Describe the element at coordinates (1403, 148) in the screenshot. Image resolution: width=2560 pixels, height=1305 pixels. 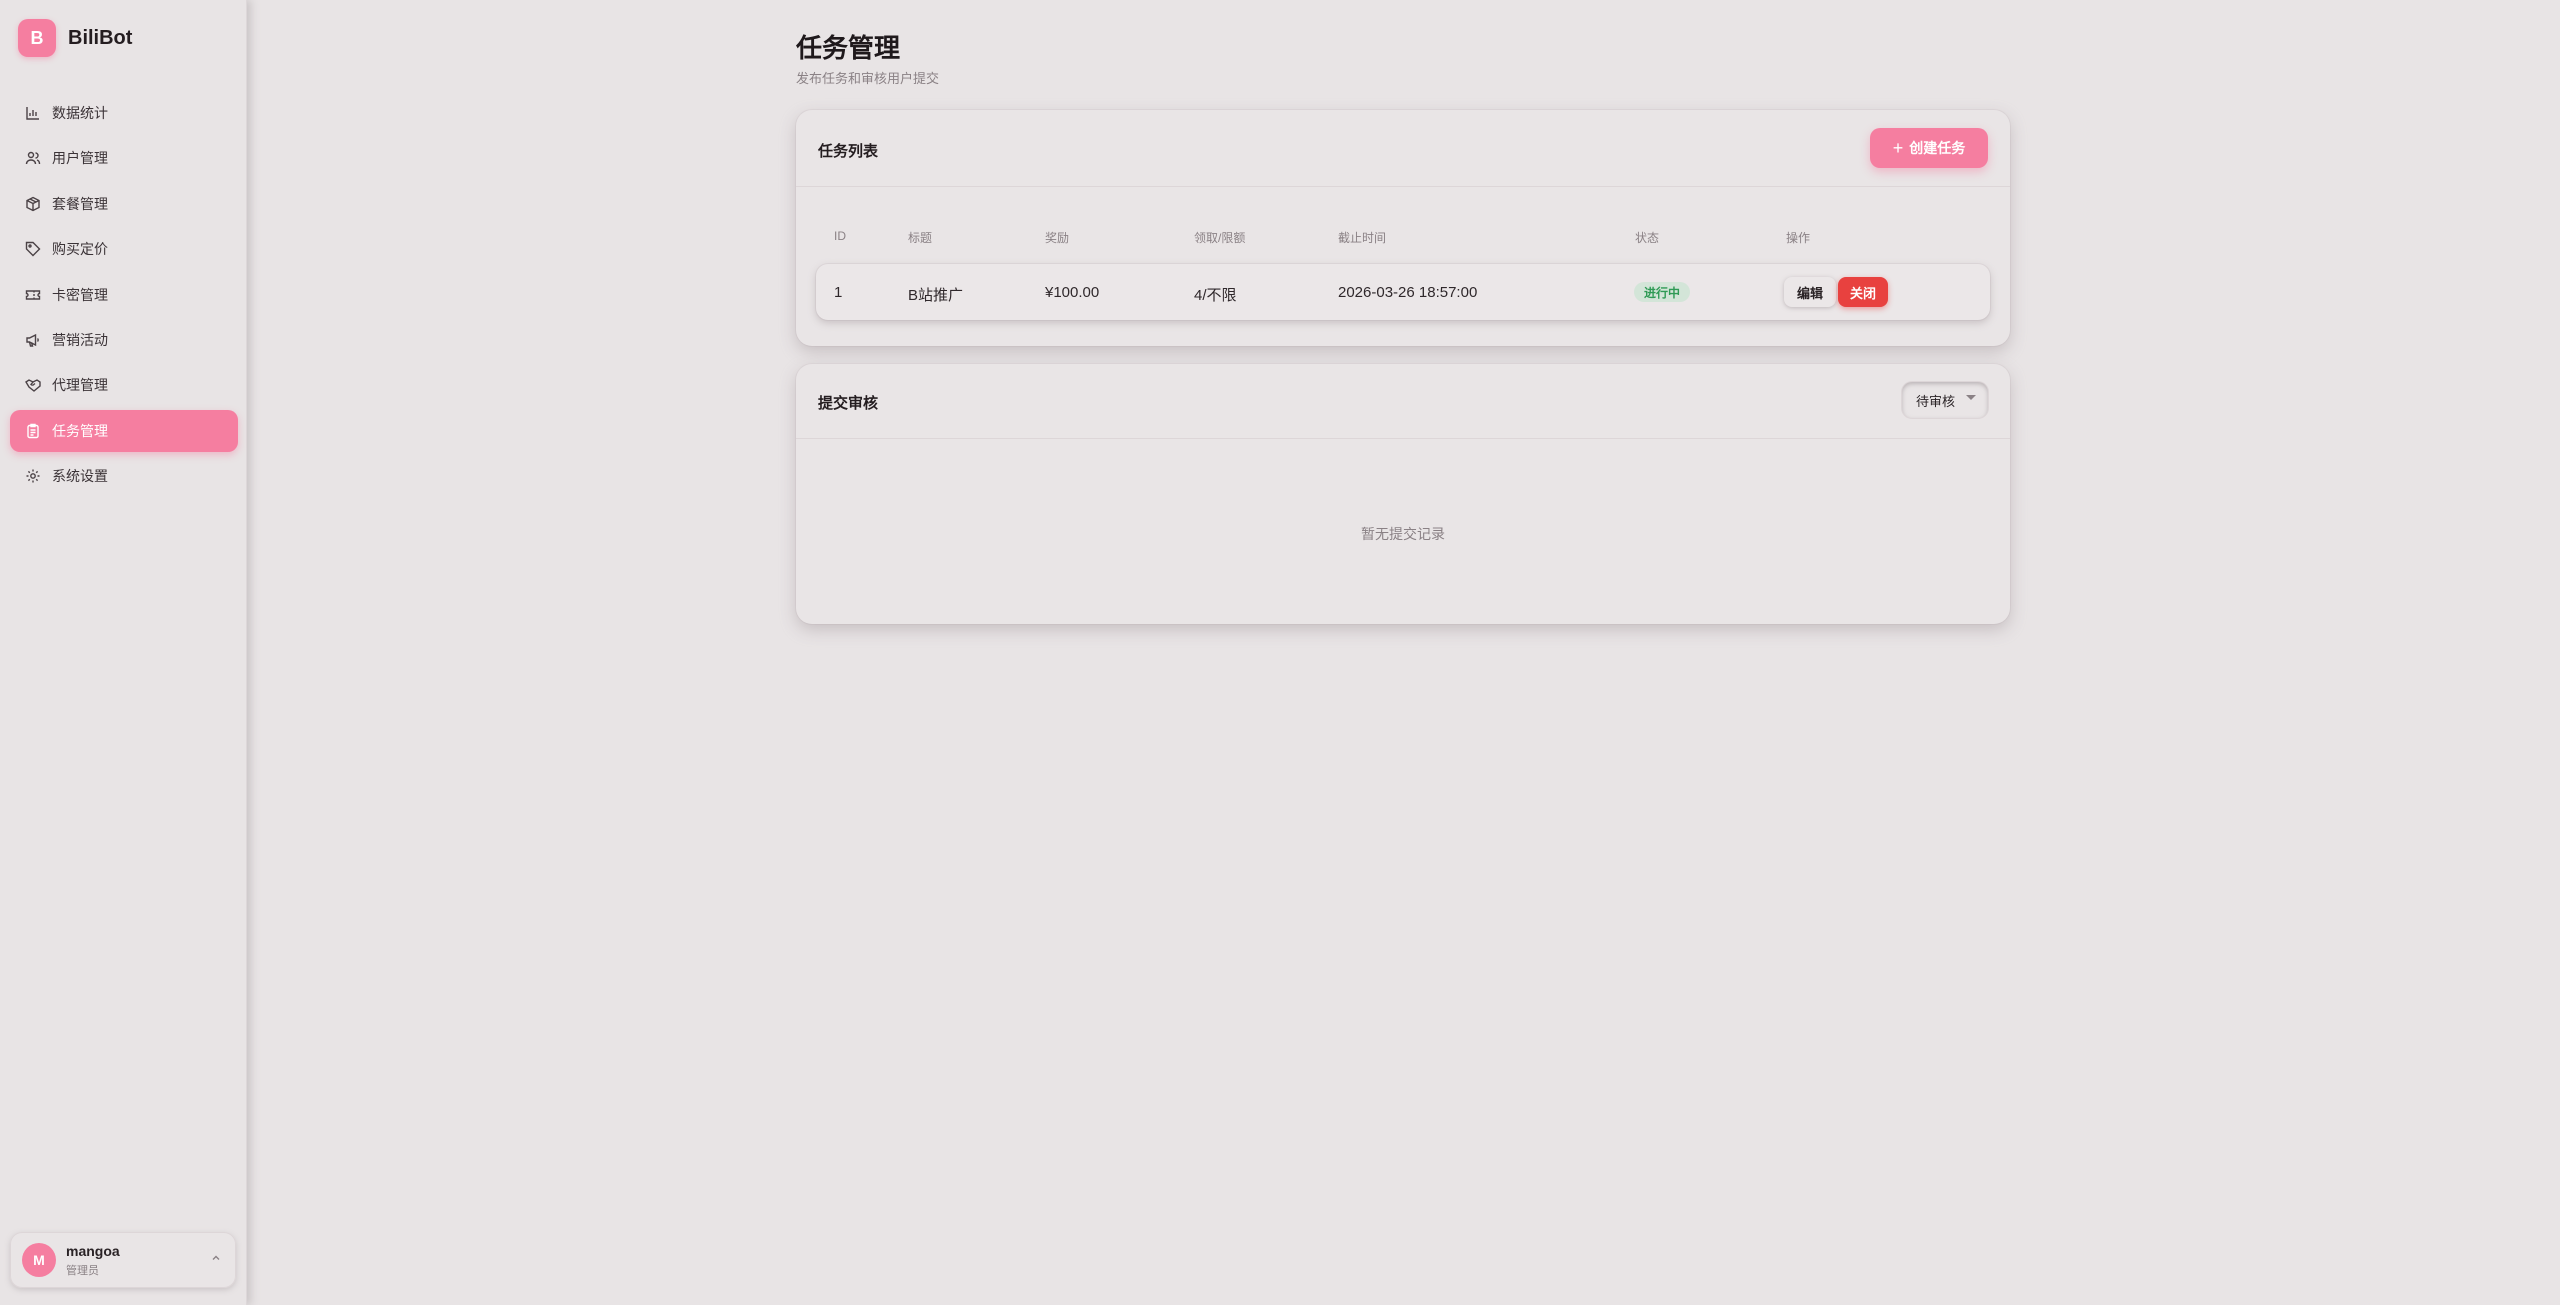
I see `task-list-header: 任务列表 + 创建任务` at that location.